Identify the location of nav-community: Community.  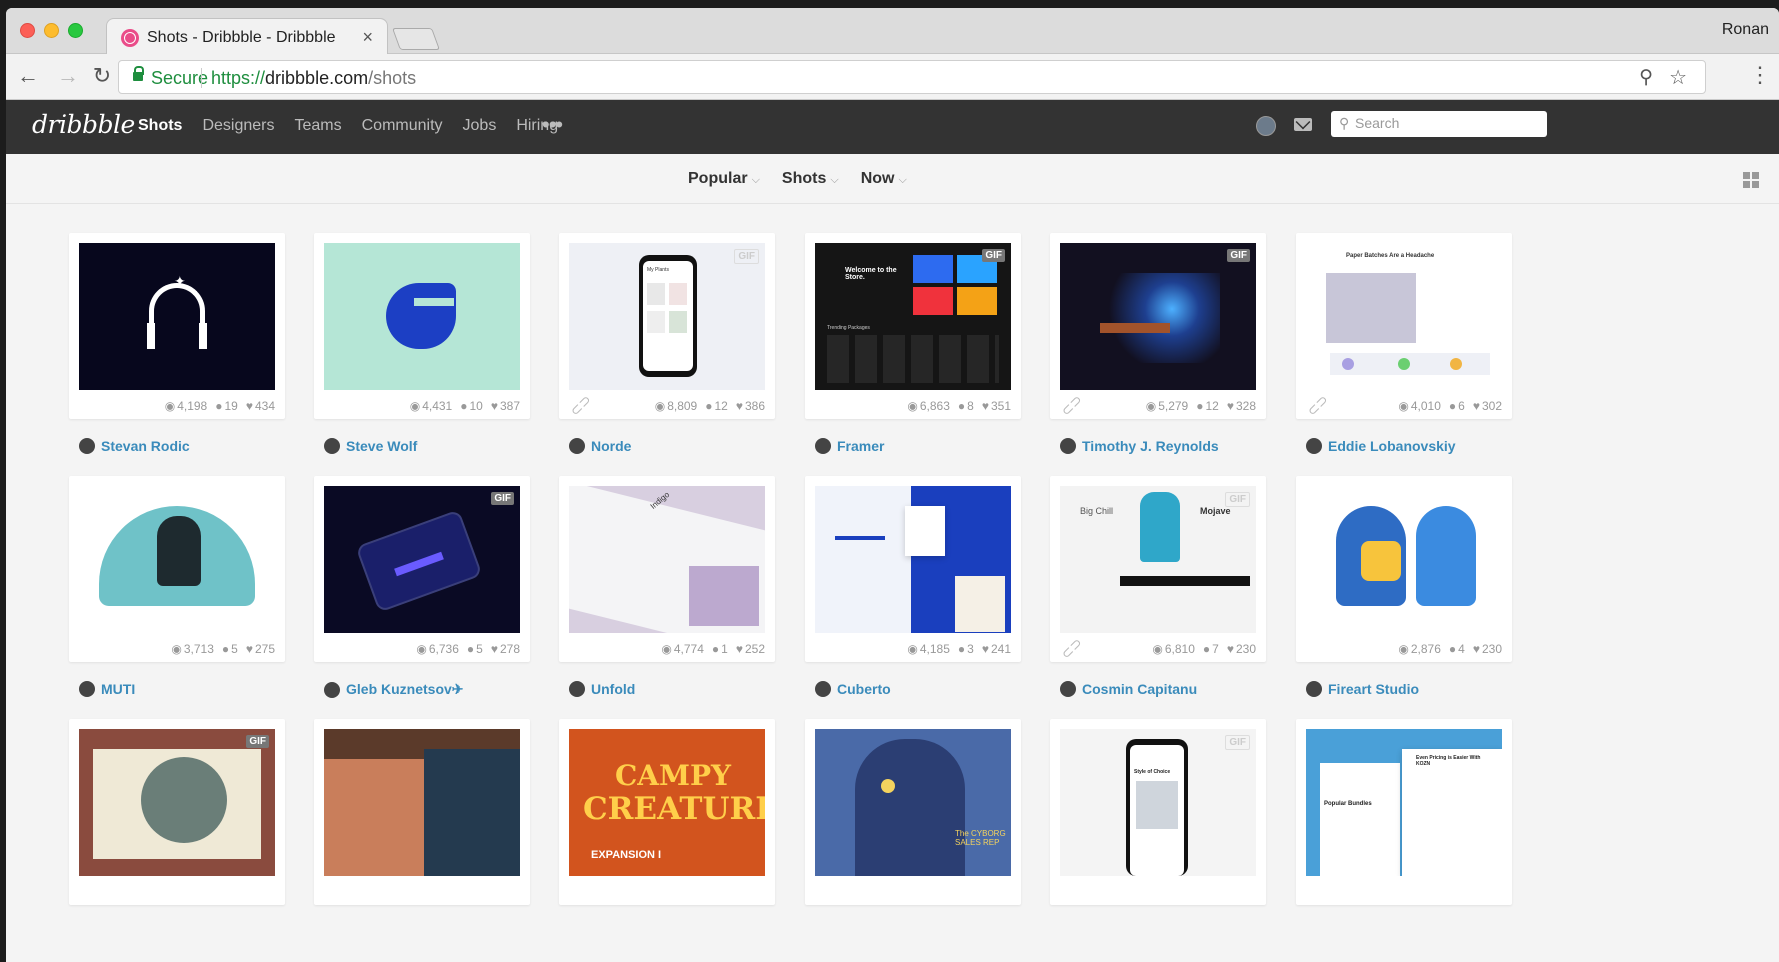
(402, 126).